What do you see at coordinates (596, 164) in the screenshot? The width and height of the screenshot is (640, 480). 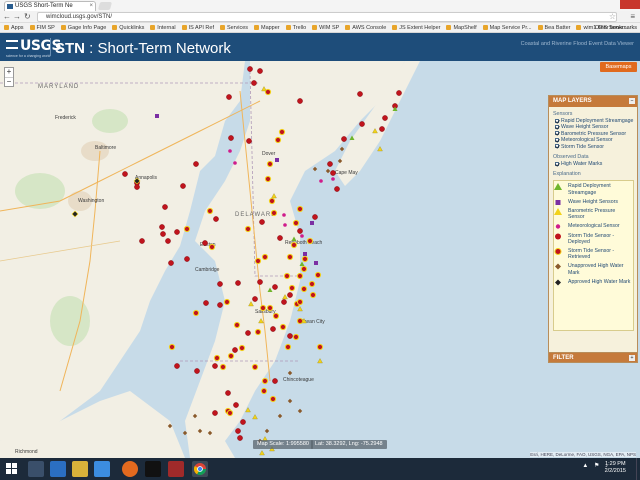 I see `layer-checkbox-hwm: High Water Marks` at bounding box center [596, 164].